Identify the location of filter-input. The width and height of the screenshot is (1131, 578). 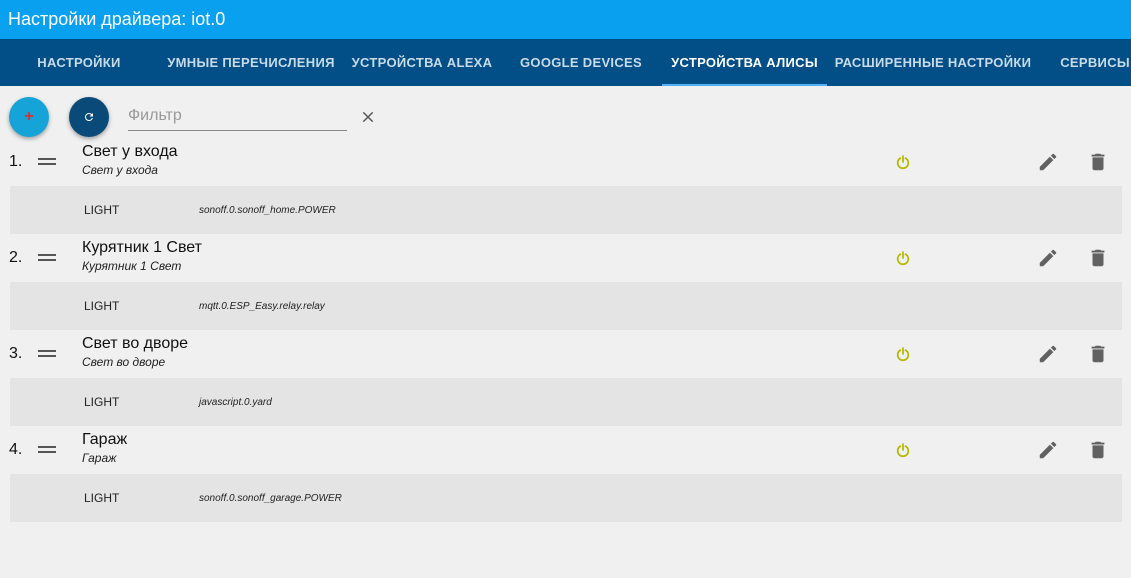
(237, 116).